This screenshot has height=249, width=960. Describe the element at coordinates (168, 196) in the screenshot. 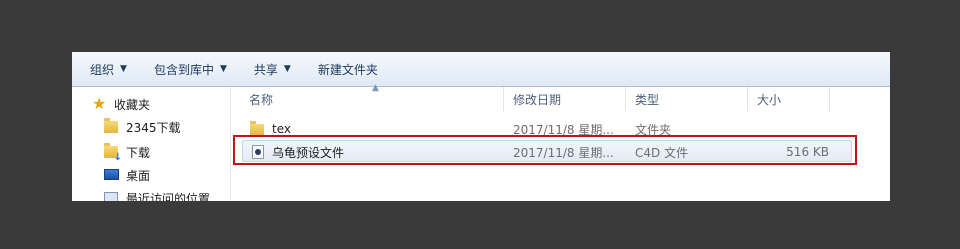

I see `nav-item-label: 最近访问的位置` at that location.